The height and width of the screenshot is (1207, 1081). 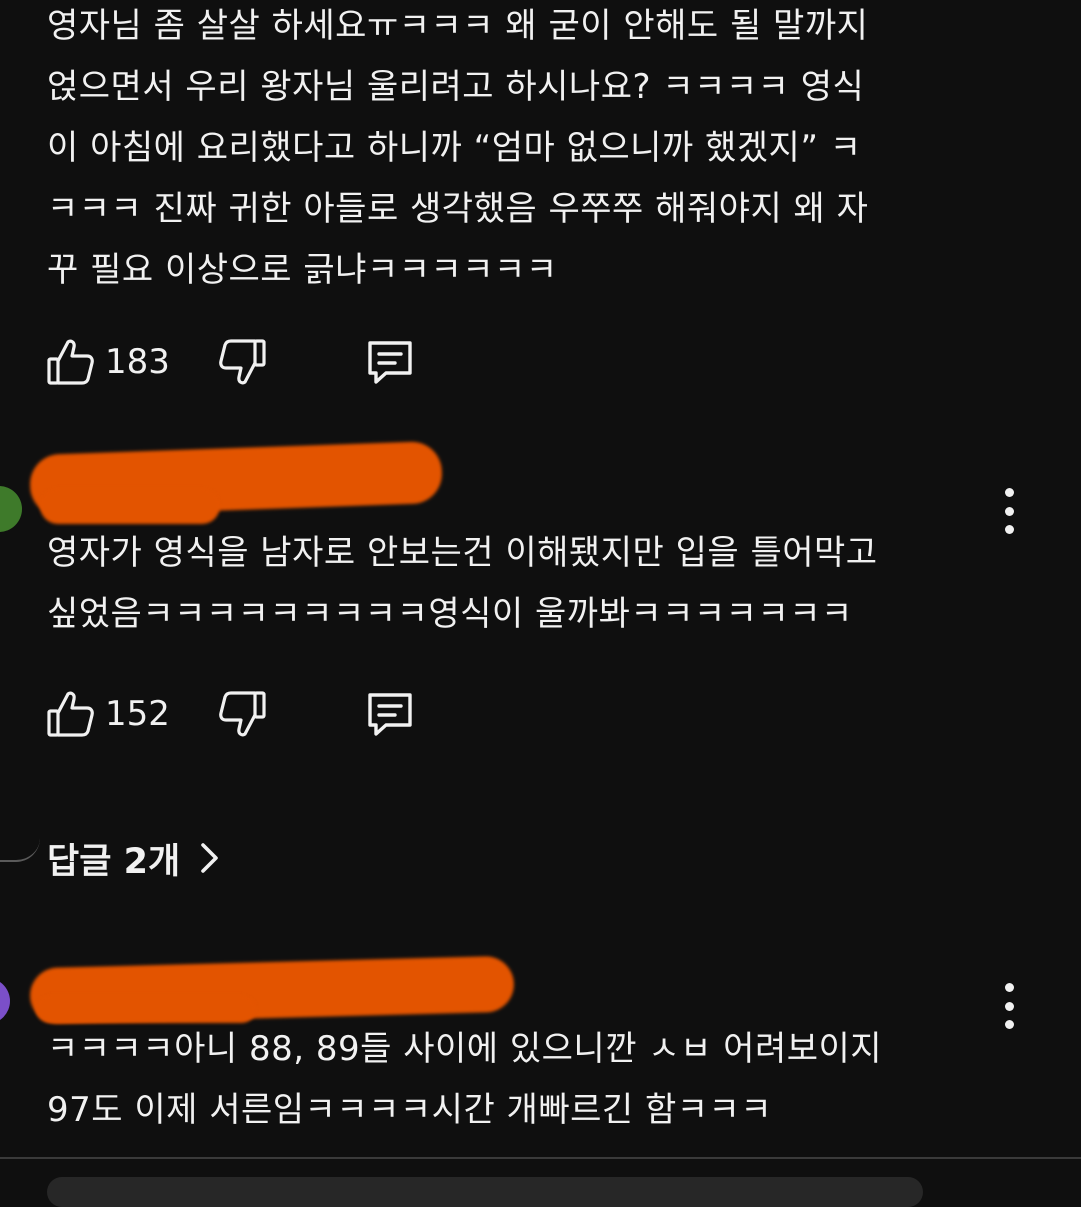 What do you see at coordinates (137, 362) in the screenshot?
I see `like-count: 183` at bounding box center [137, 362].